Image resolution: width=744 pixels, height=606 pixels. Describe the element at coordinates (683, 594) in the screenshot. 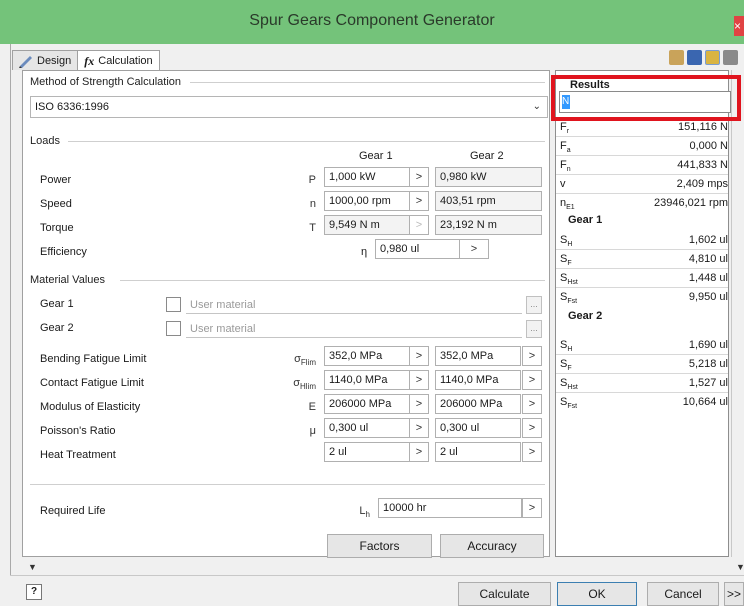

I see `cancel-button: Cancel` at that location.